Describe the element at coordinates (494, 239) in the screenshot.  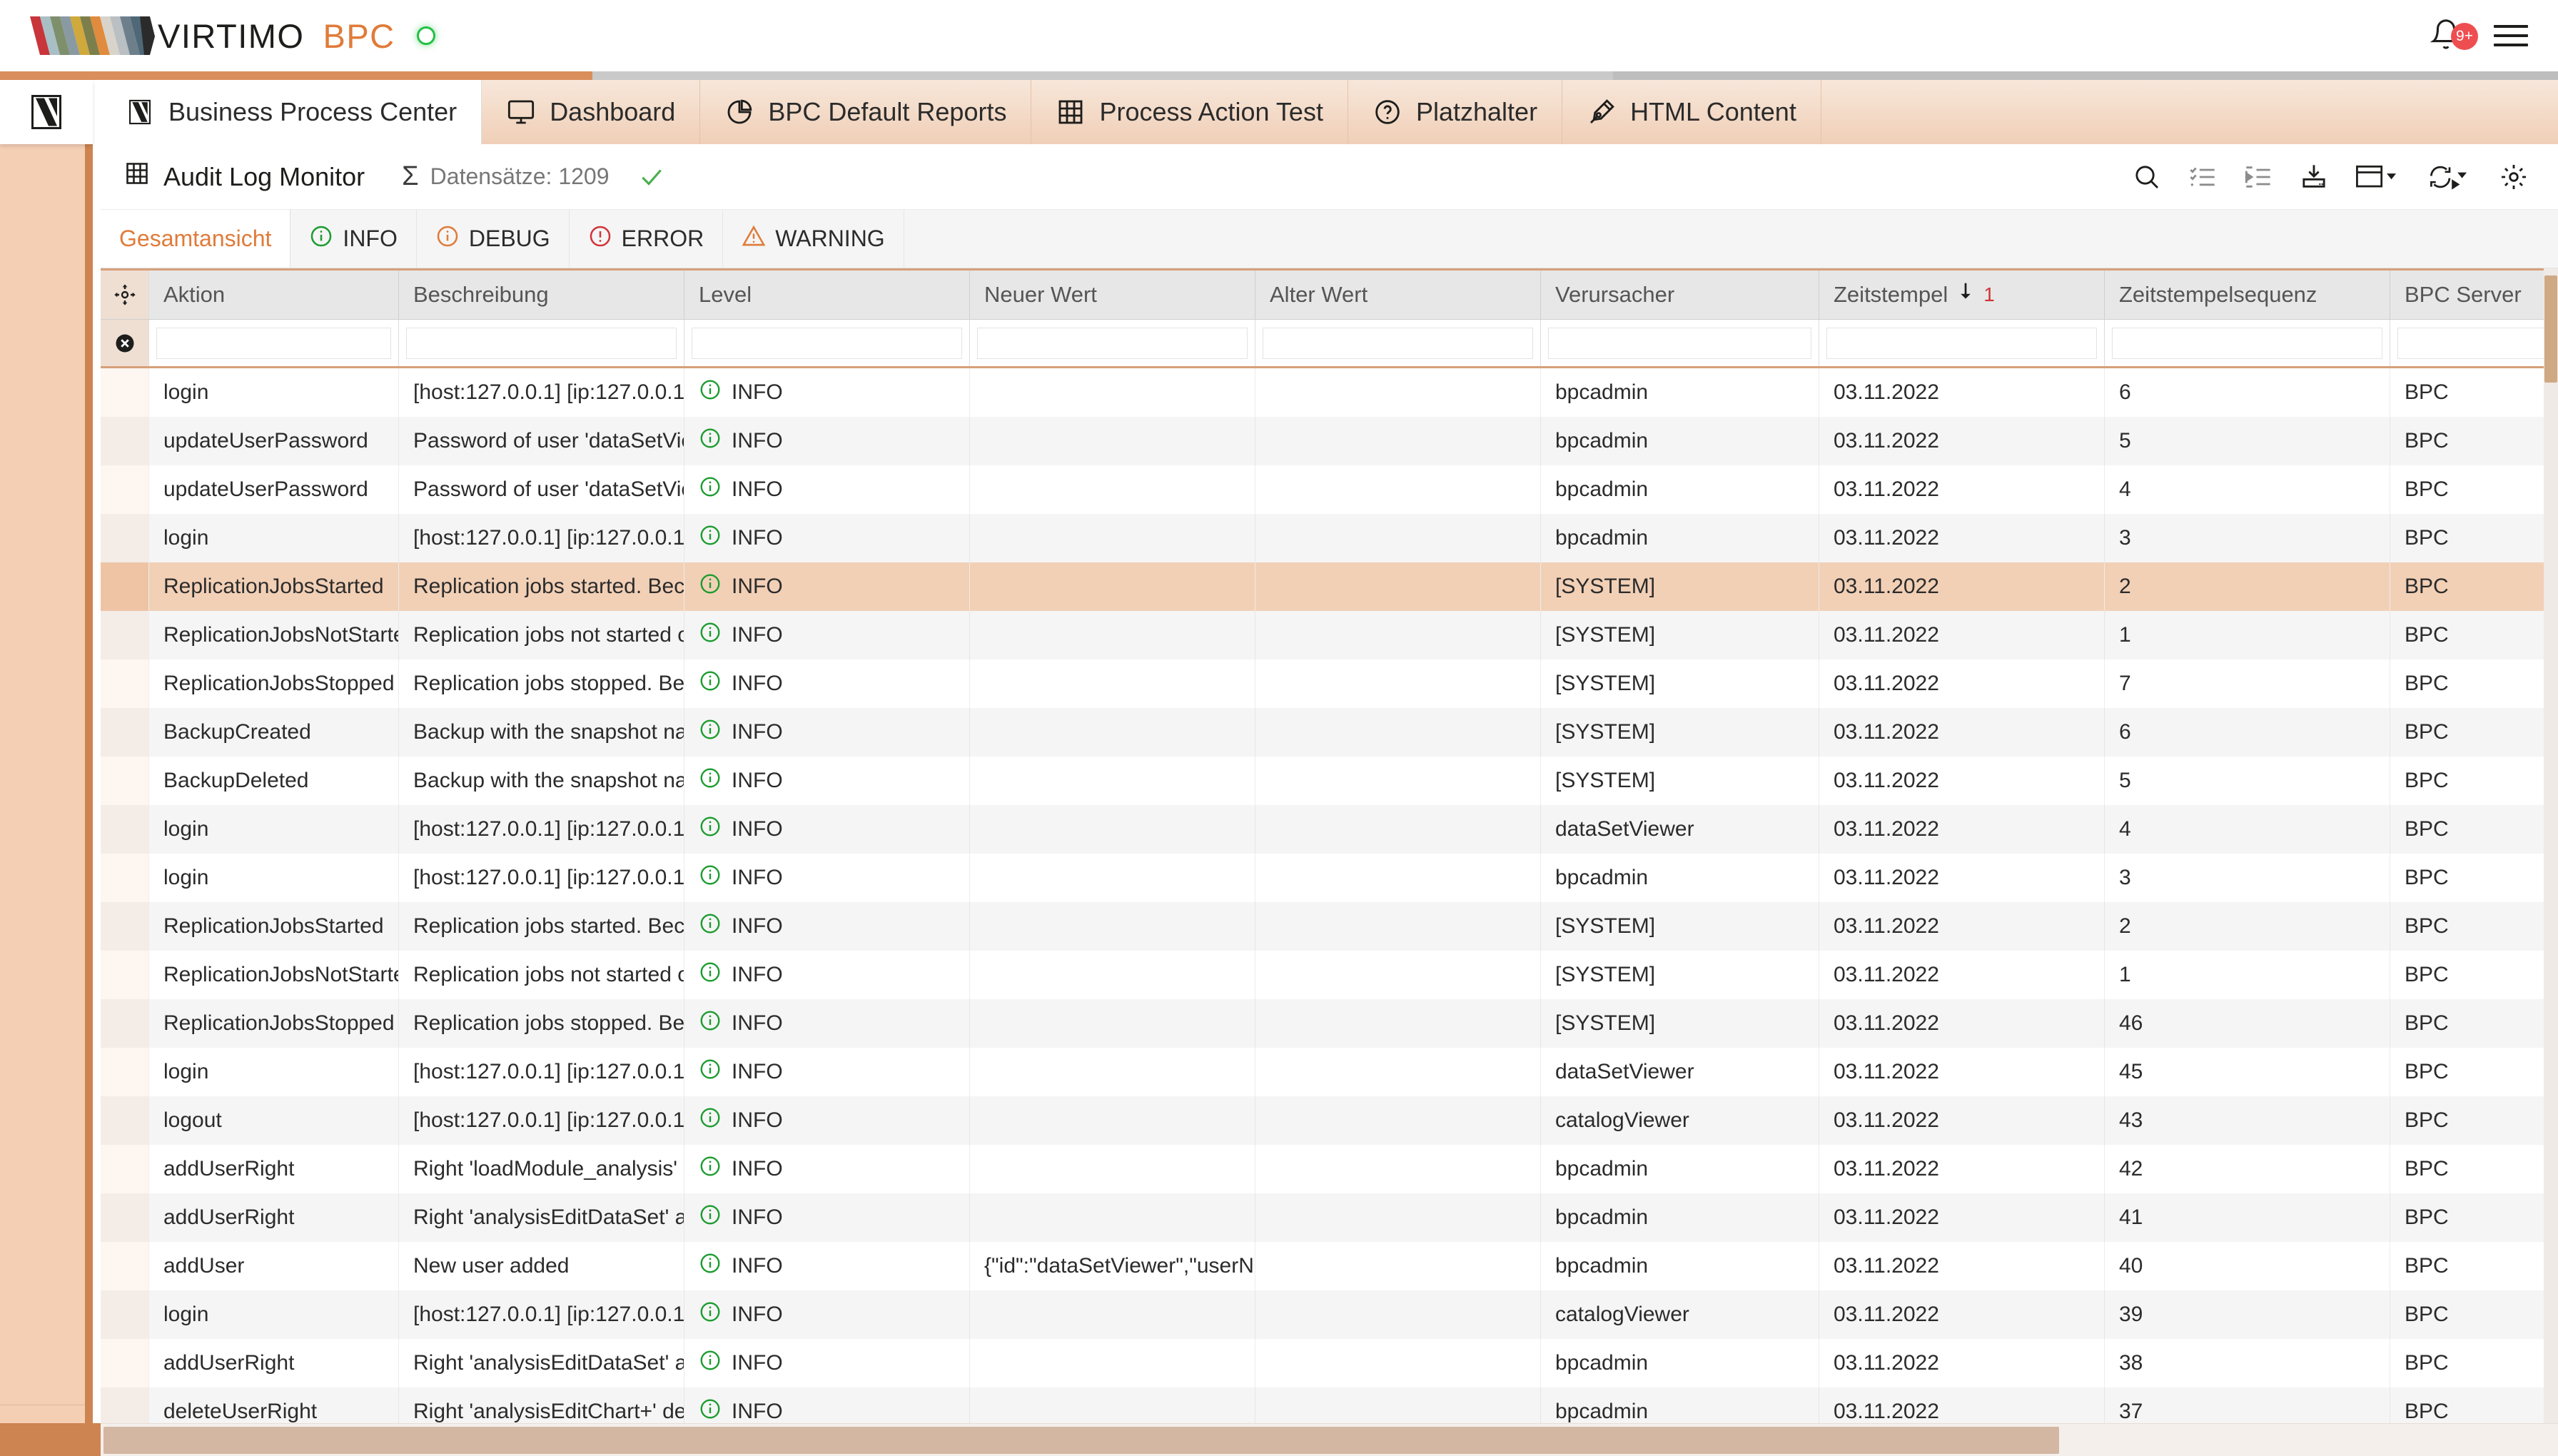
I see `level-tab-debug: DEBUG` at that location.